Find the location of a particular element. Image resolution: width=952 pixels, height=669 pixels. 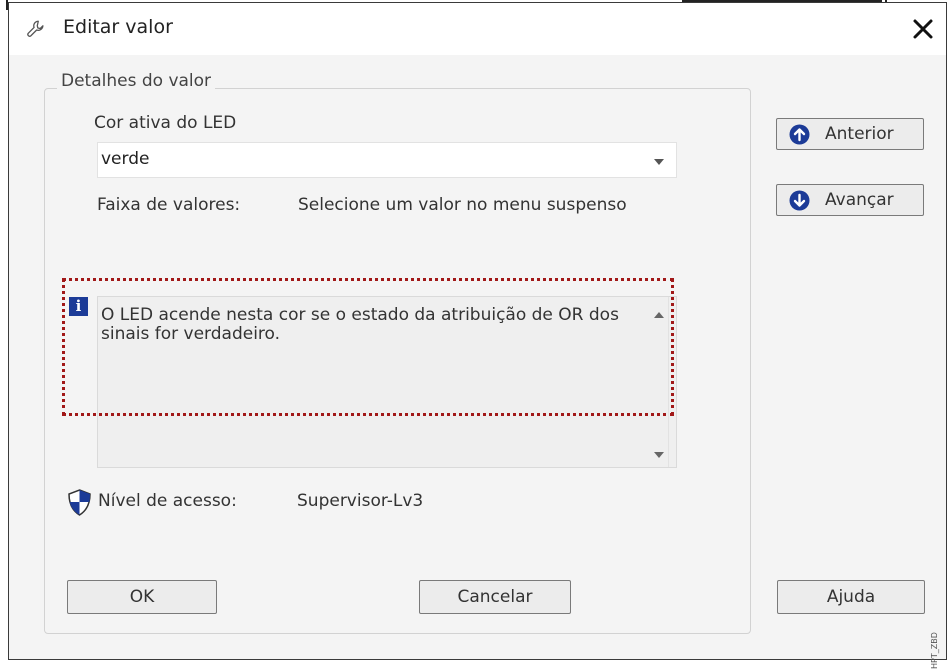

access-level-value: Supervisor-Lv3 is located at coordinates (360, 501).